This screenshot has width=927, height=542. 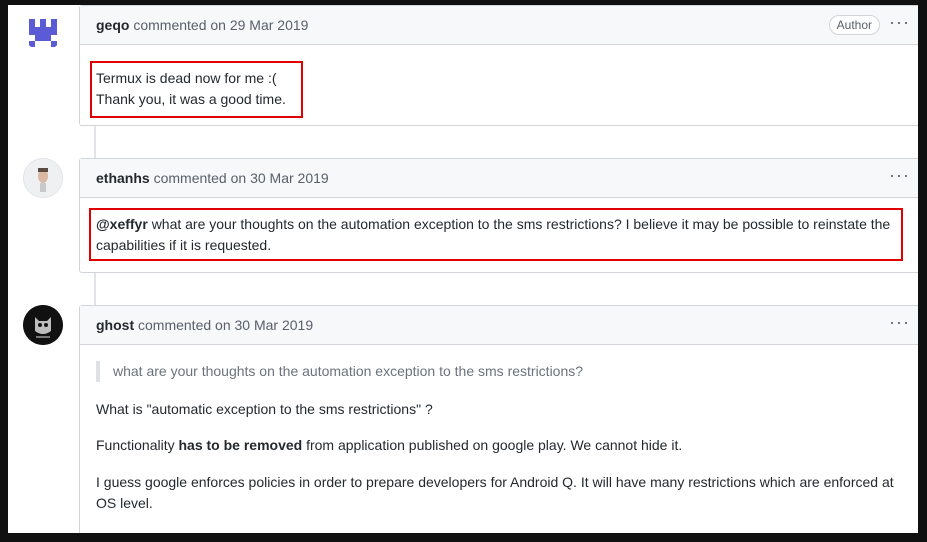 What do you see at coordinates (135, 445) in the screenshot?
I see `paragraph-text: Functionality` at bounding box center [135, 445].